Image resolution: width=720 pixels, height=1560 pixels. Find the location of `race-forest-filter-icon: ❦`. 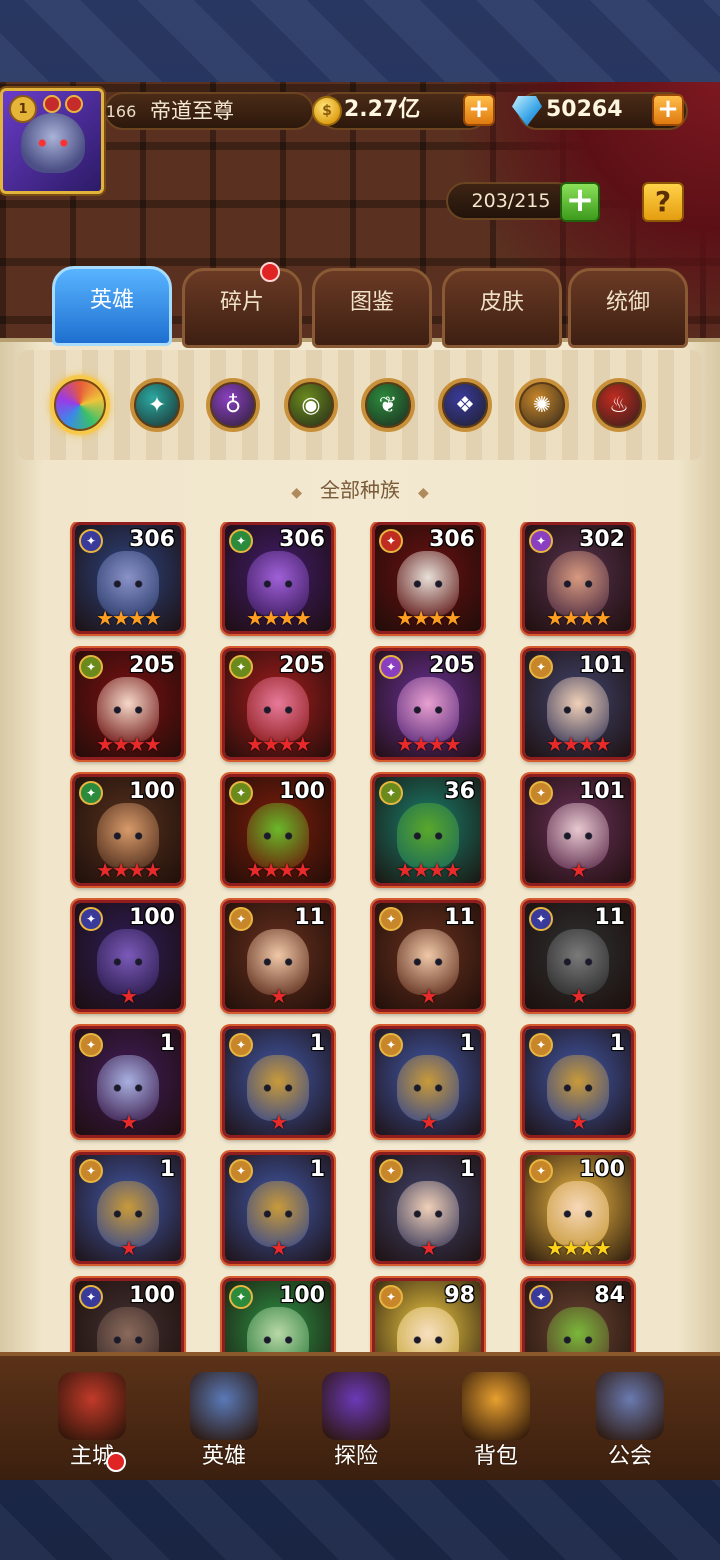

race-forest-filter-icon: ❦ is located at coordinates (388, 405).